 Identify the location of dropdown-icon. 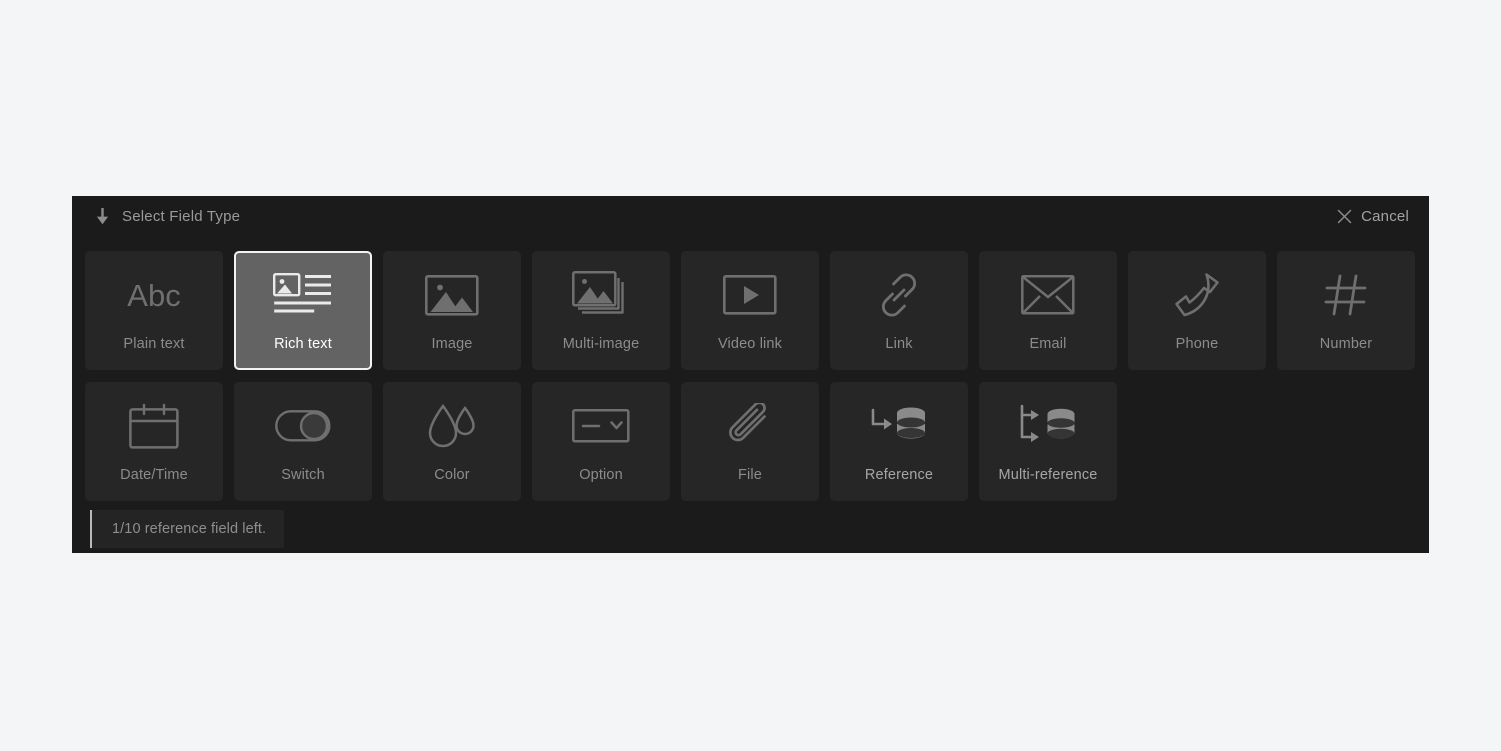
(601, 425).